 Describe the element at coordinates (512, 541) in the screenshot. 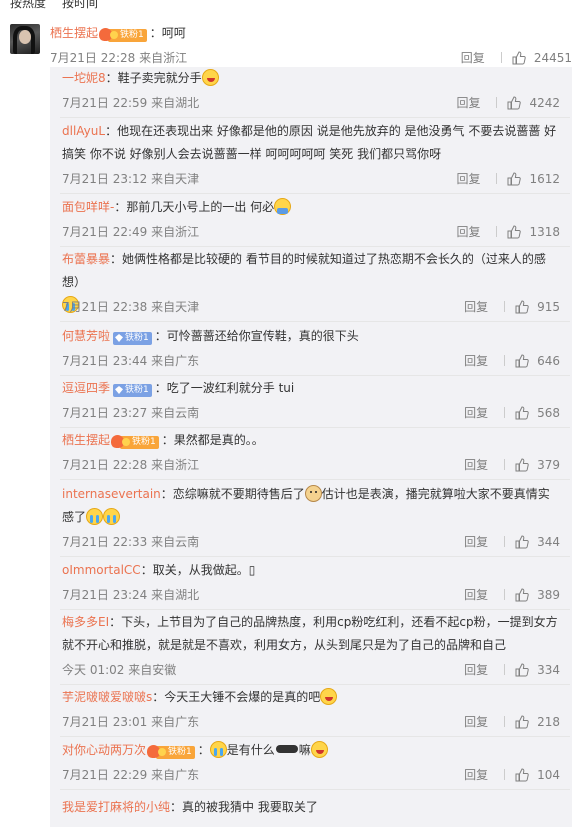

I see `reply-actions: 回复 344` at that location.